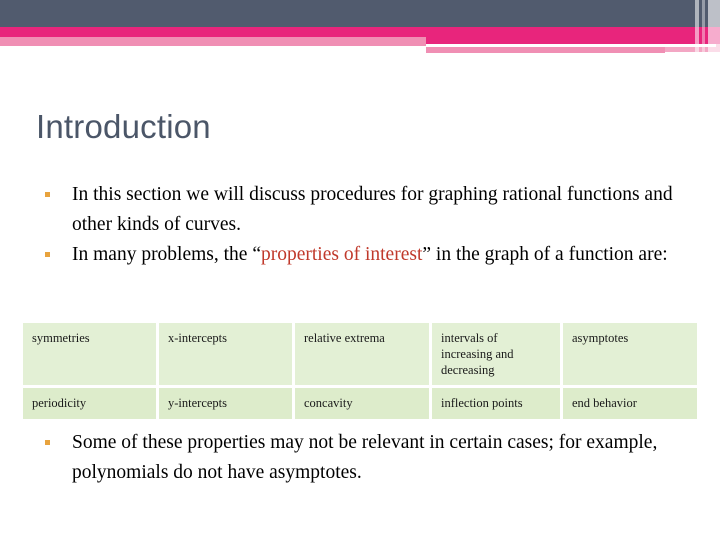 The width and height of the screenshot is (720, 540). Describe the element at coordinates (360, 13) in the screenshot. I see `header-band-slate` at that location.